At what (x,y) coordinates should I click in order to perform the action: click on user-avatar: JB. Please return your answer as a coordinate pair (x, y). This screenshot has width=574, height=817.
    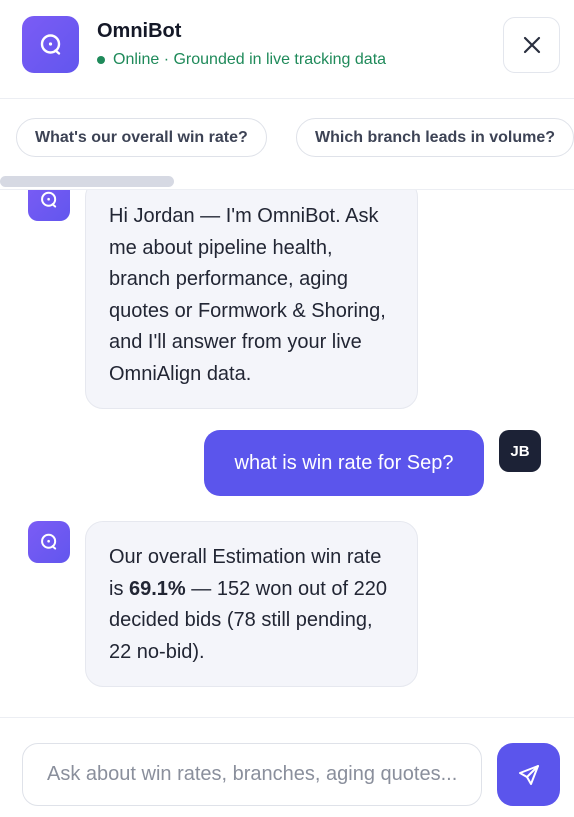
    Looking at the image, I should click on (520, 451).